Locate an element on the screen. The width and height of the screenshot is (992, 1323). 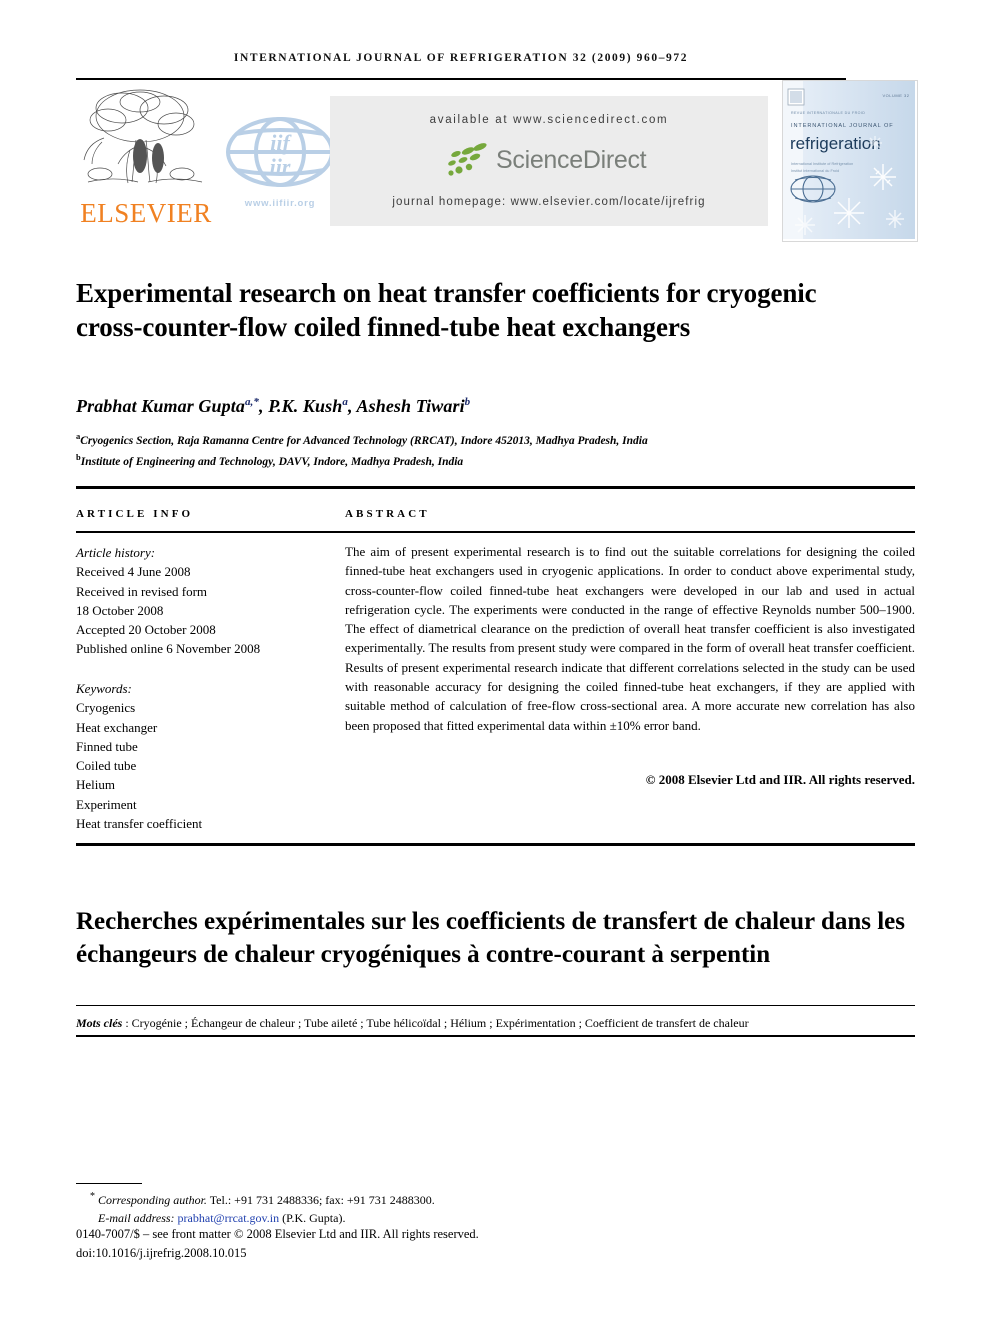
author-affil-marker: a,* is located at coordinates (252, 402).